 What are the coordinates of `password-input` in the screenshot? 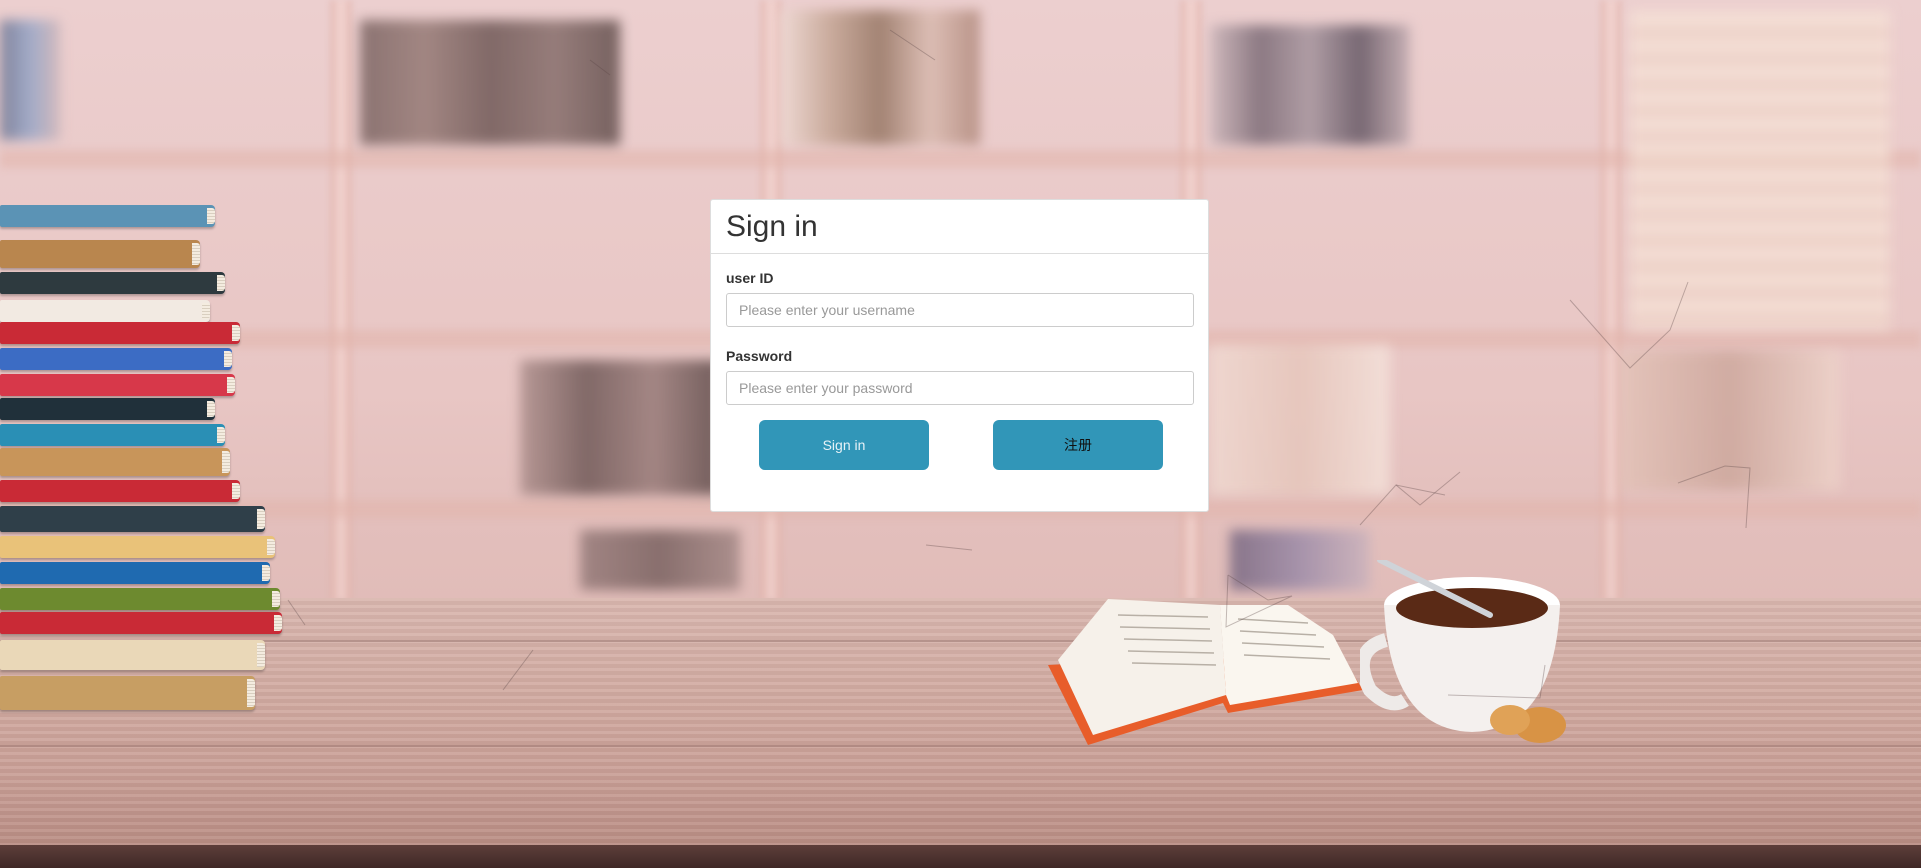 It's located at (960, 388).